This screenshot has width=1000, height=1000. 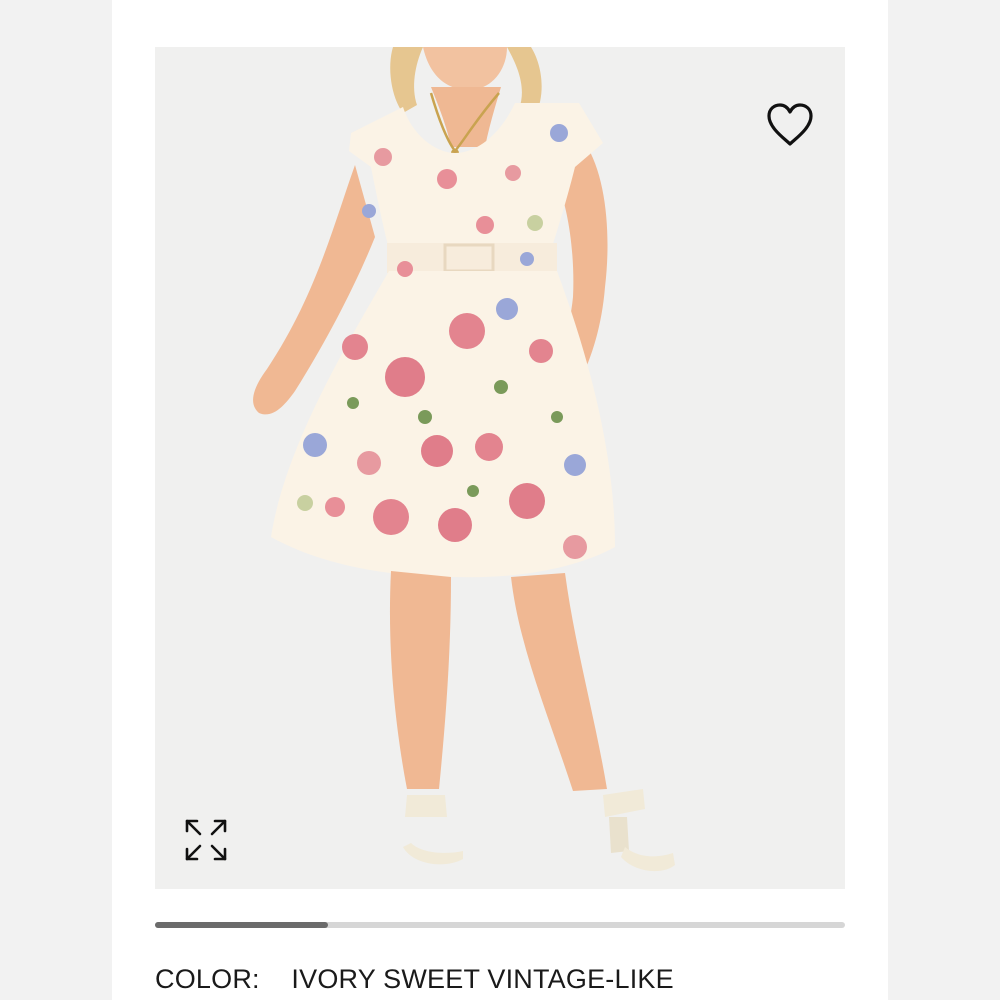 I want to click on heart-outline-icon, so click(x=790, y=124).